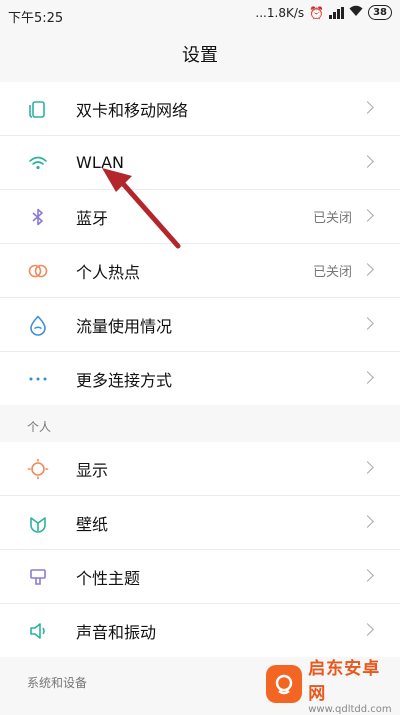 Image resolution: width=400 pixels, height=715 pixels. I want to click on sim-card-icon, so click(38, 109).